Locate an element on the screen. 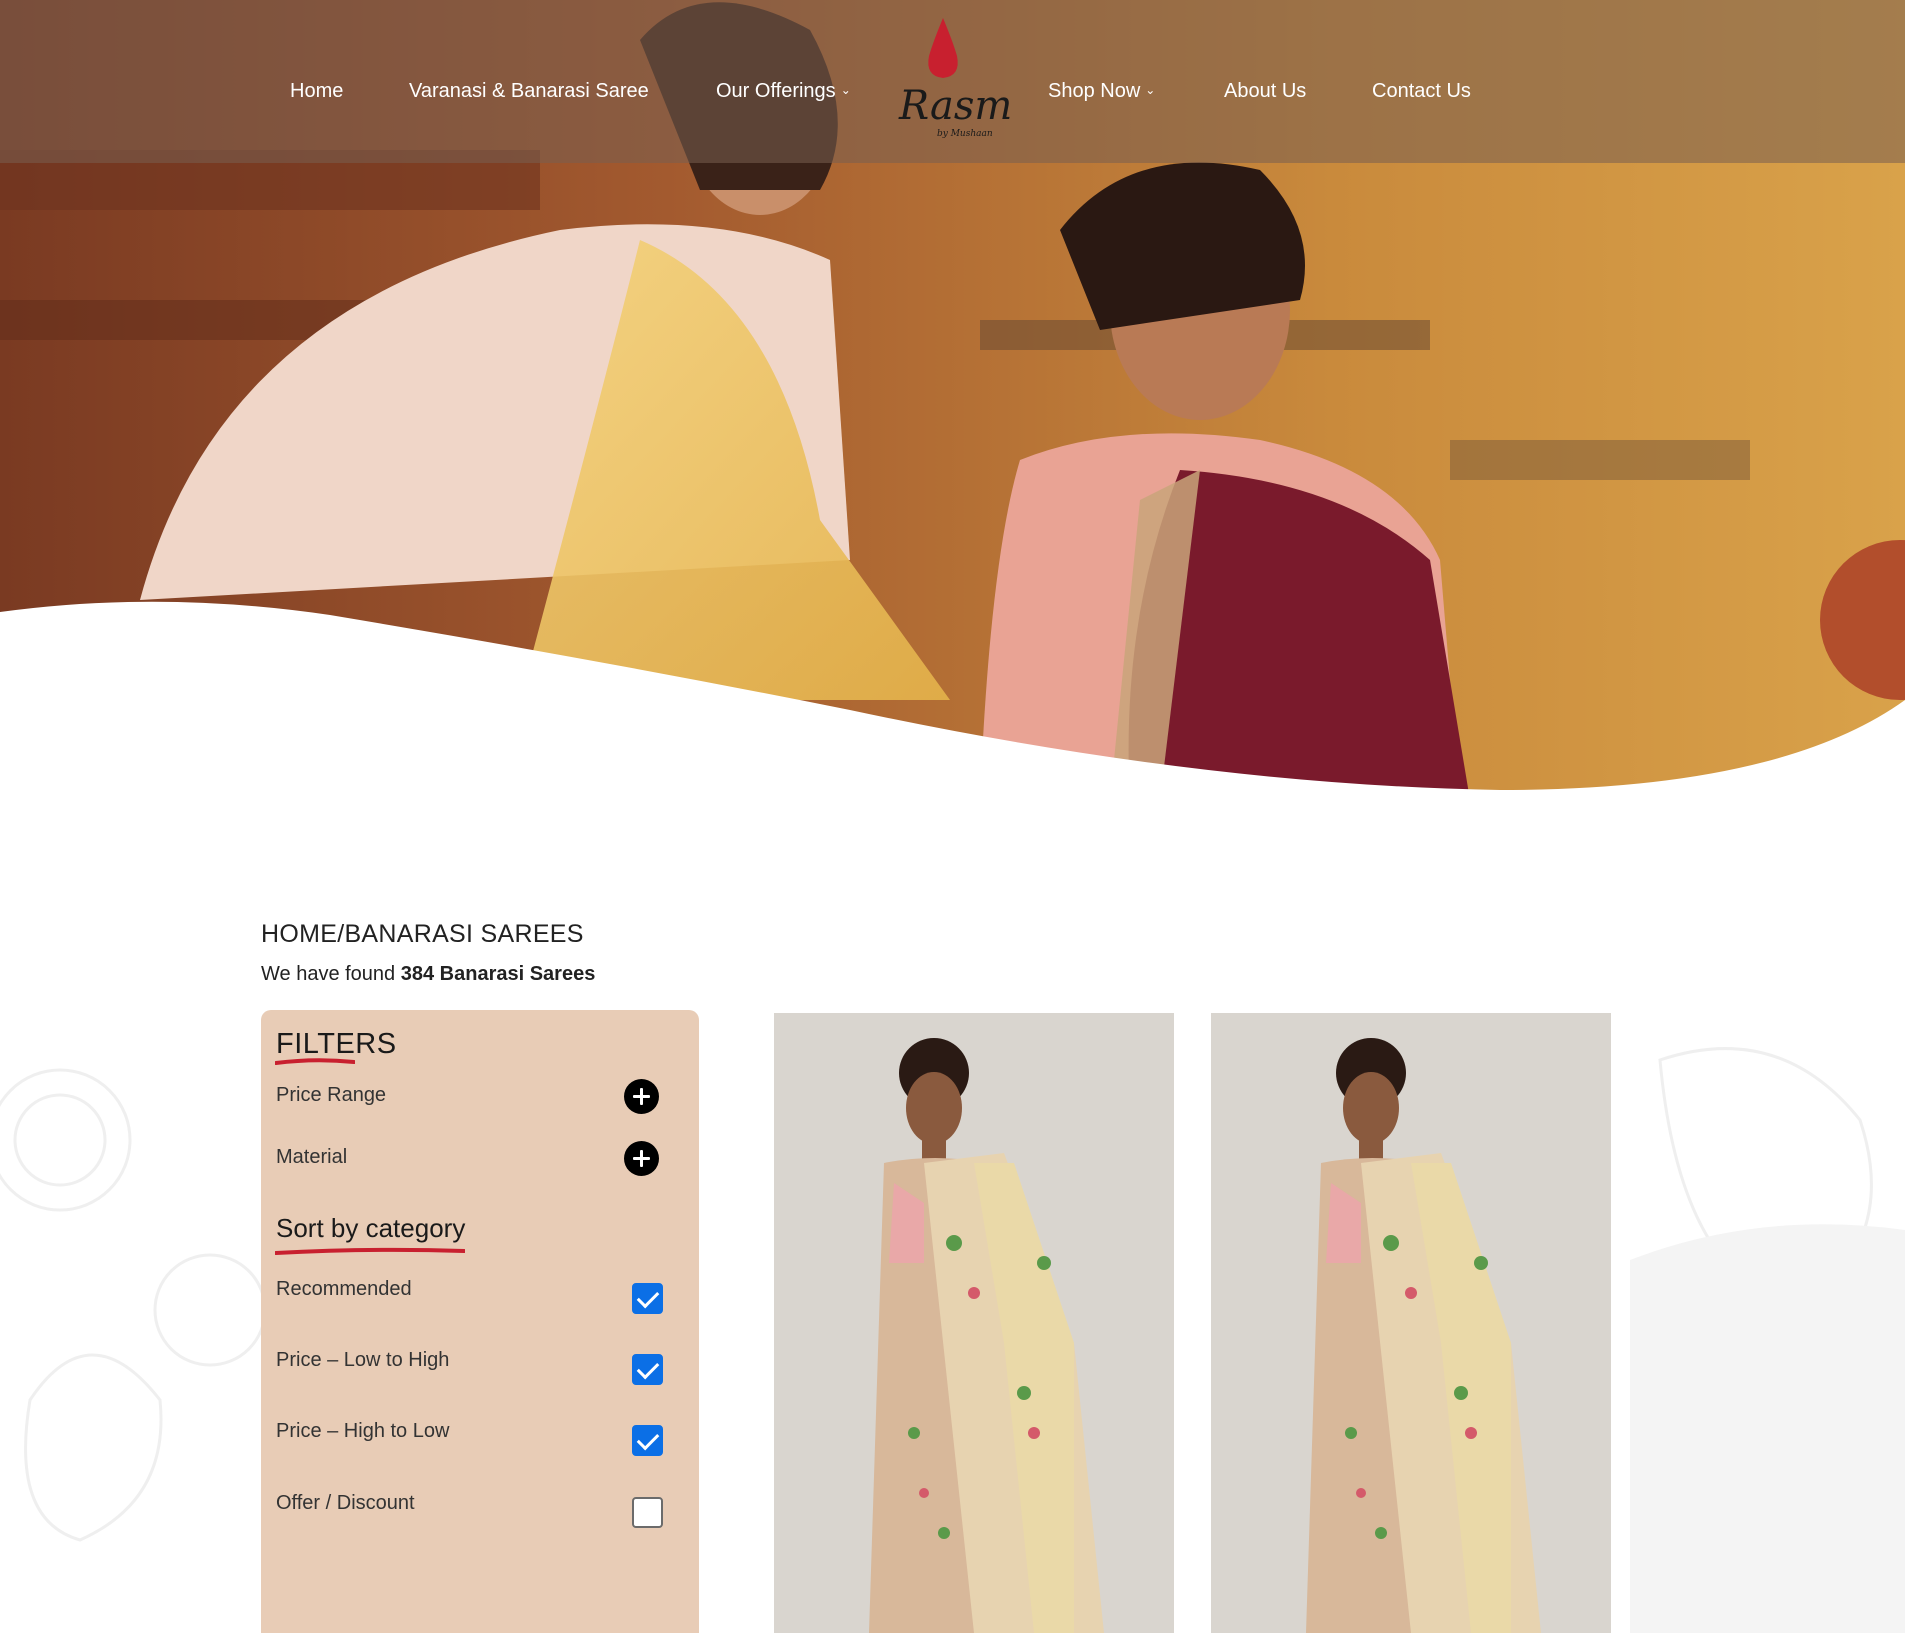 The height and width of the screenshot is (1633, 1905). results-prefix: We have found is located at coordinates (331, 974).